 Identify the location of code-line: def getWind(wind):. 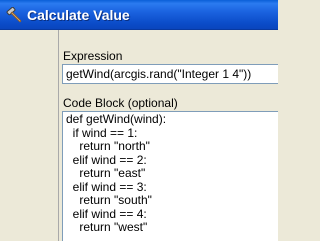
(116, 119).